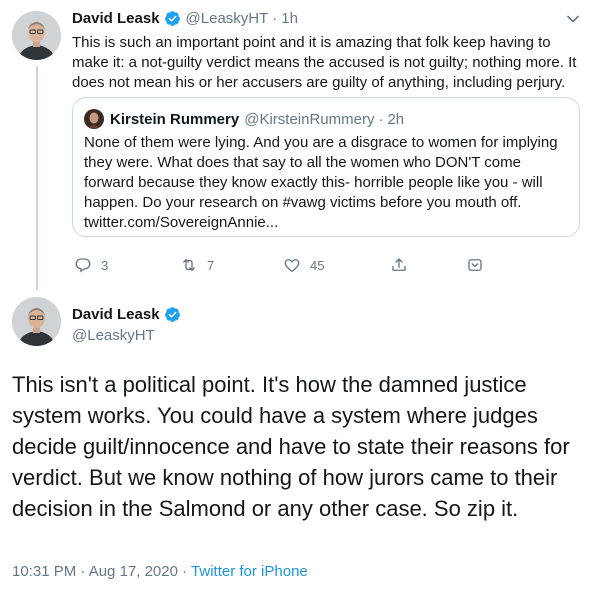  I want to click on quote-author-name: Kirstein Rummery, so click(175, 119).